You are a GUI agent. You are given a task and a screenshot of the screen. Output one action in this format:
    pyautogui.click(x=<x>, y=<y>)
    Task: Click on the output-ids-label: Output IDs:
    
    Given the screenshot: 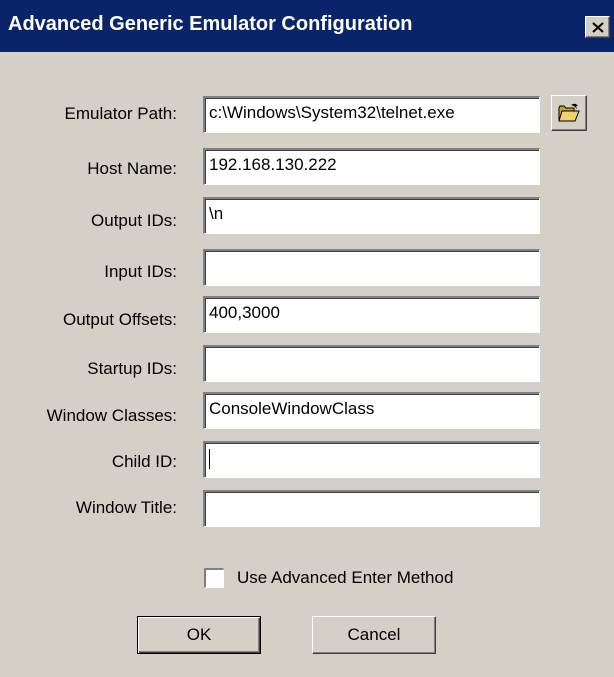 What is the action you would take?
    pyautogui.click(x=134, y=220)
    